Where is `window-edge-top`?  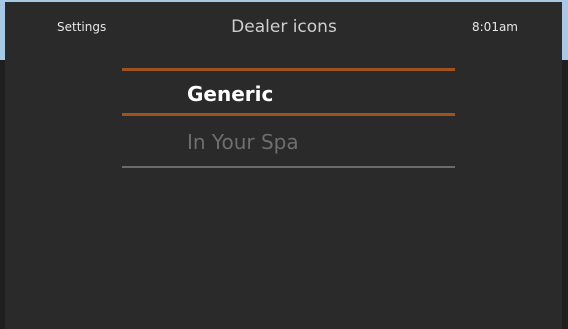 window-edge-top is located at coordinates (284, 1).